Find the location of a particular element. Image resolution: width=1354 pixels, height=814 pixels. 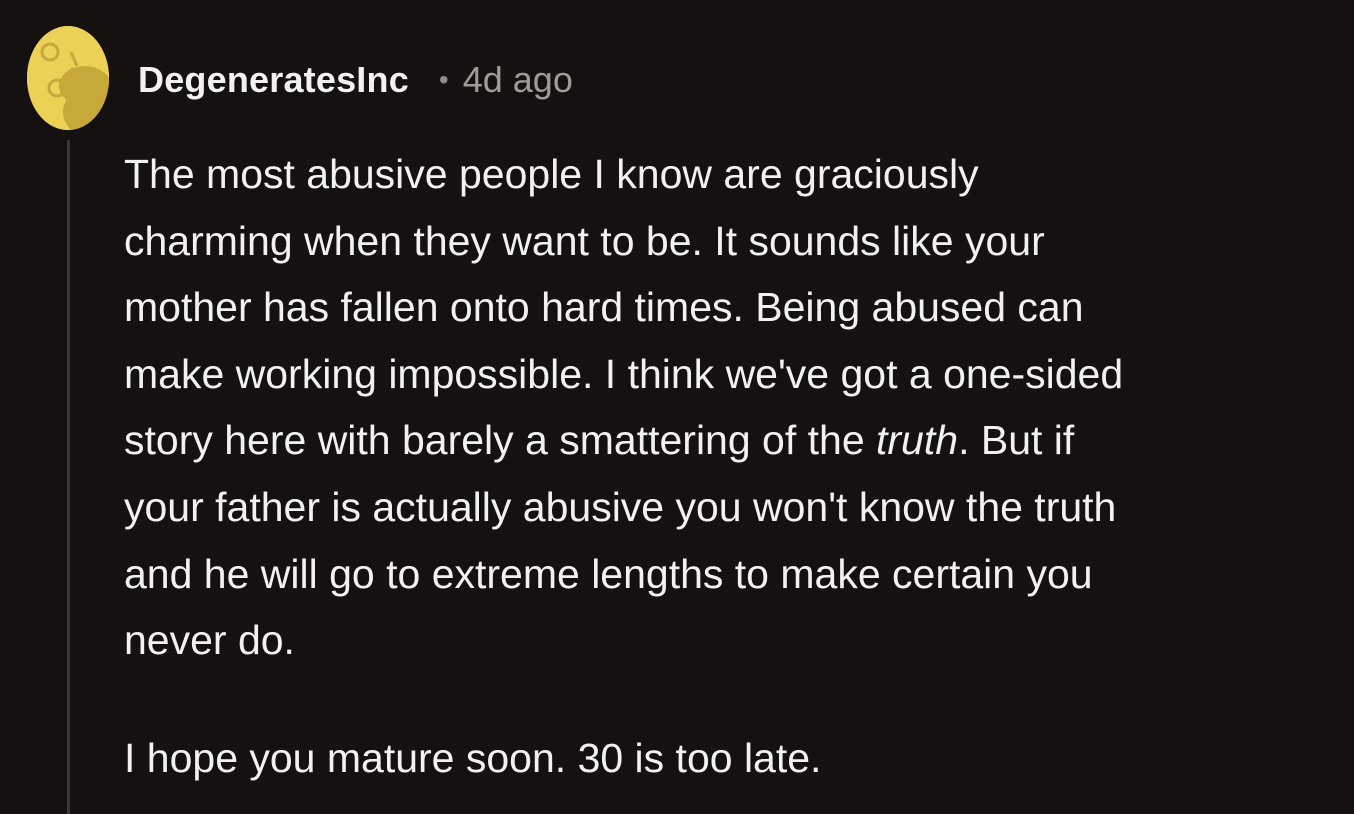

username: DegeneratesInc is located at coordinates (273, 80).